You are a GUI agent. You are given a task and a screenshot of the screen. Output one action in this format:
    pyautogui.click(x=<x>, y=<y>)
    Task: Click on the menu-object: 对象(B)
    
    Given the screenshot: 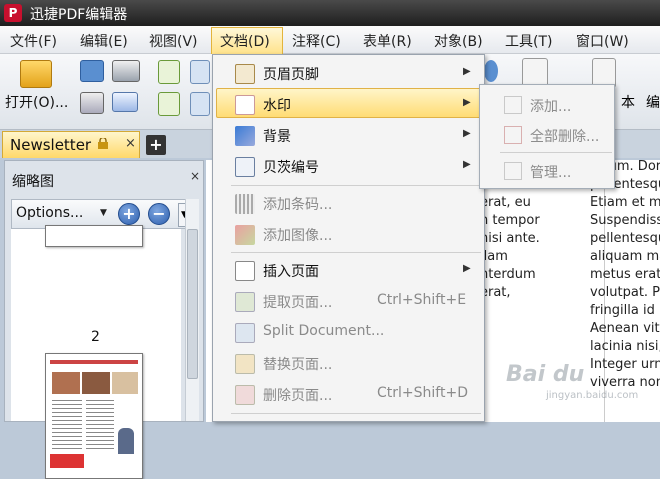 What is the action you would take?
    pyautogui.click(x=458, y=41)
    